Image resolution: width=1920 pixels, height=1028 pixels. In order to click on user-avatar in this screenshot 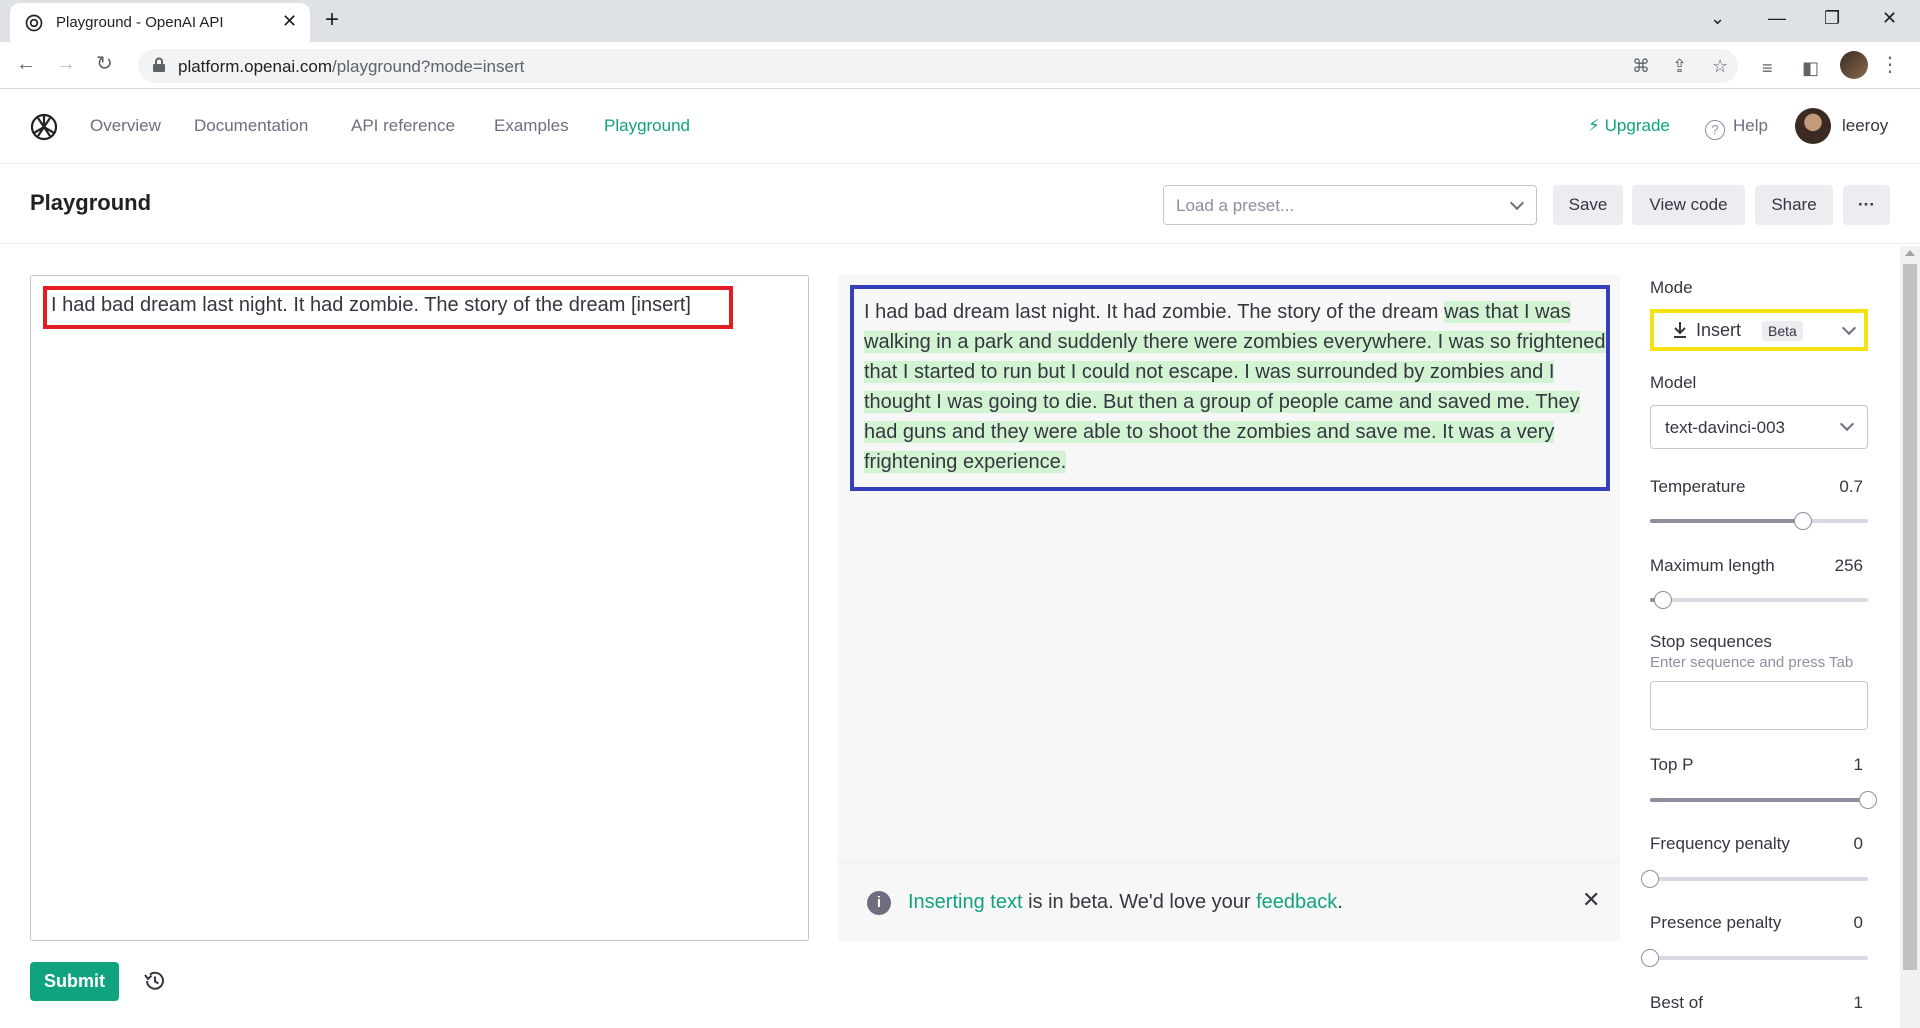, I will do `click(1813, 126)`.